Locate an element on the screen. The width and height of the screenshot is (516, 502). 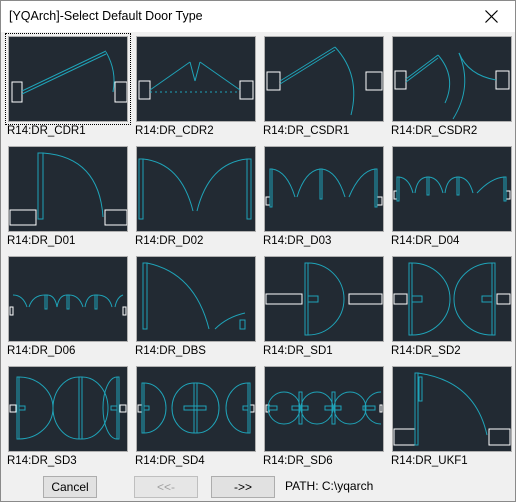
door-label: R14:DR_D03 is located at coordinates (297, 241).